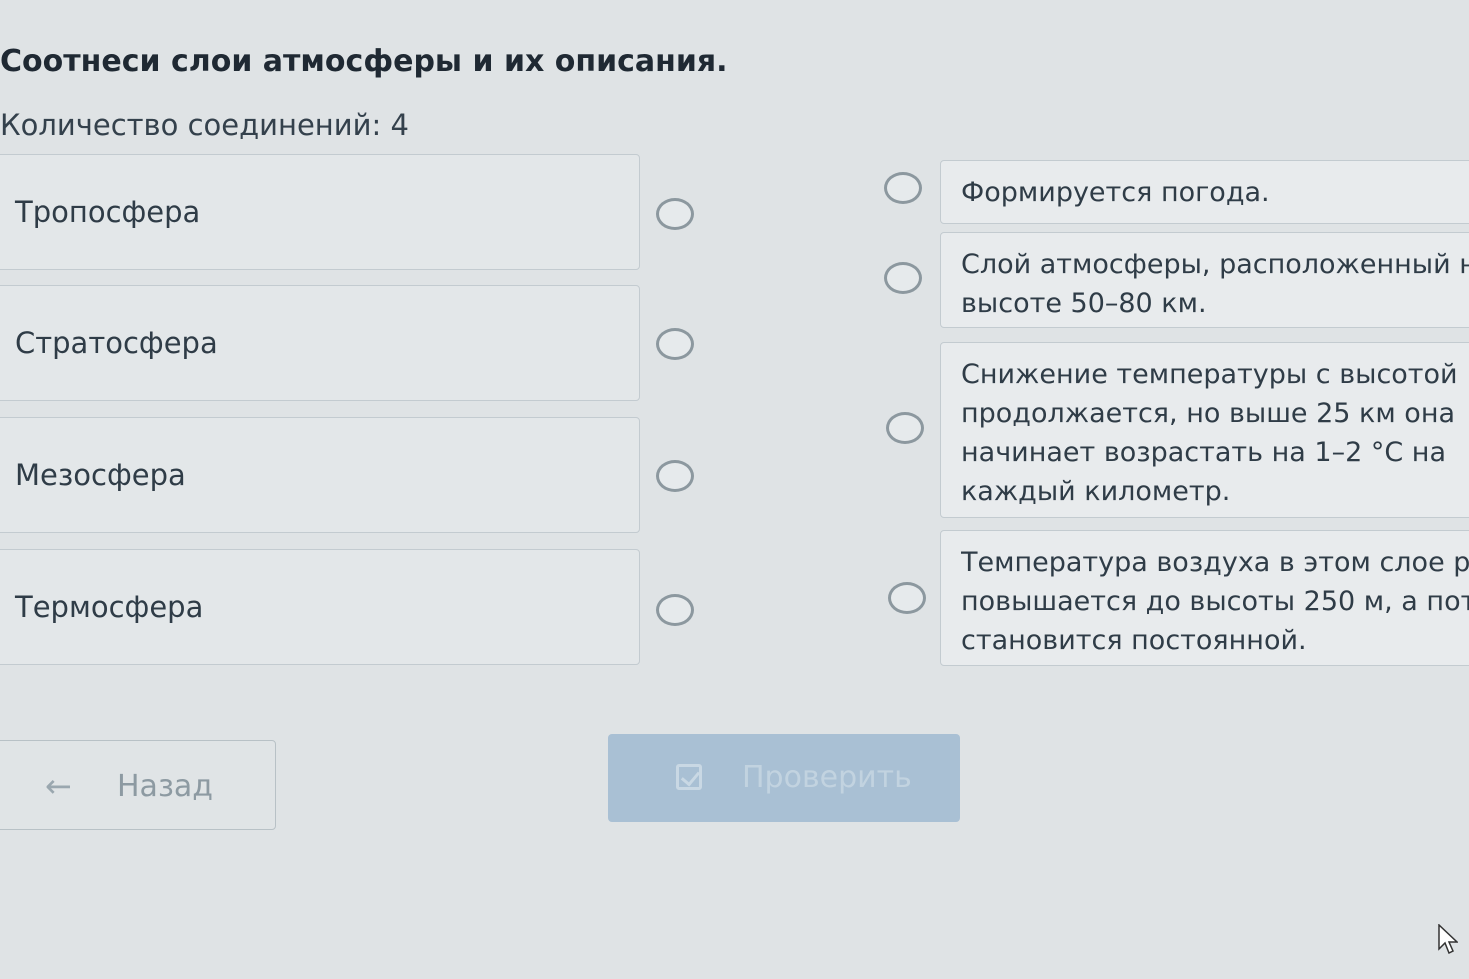 This screenshot has width=1469, height=979. What do you see at coordinates (109, 607) in the screenshot?
I see `left-item-label: Термосфера` at bounding box center [109, 607].